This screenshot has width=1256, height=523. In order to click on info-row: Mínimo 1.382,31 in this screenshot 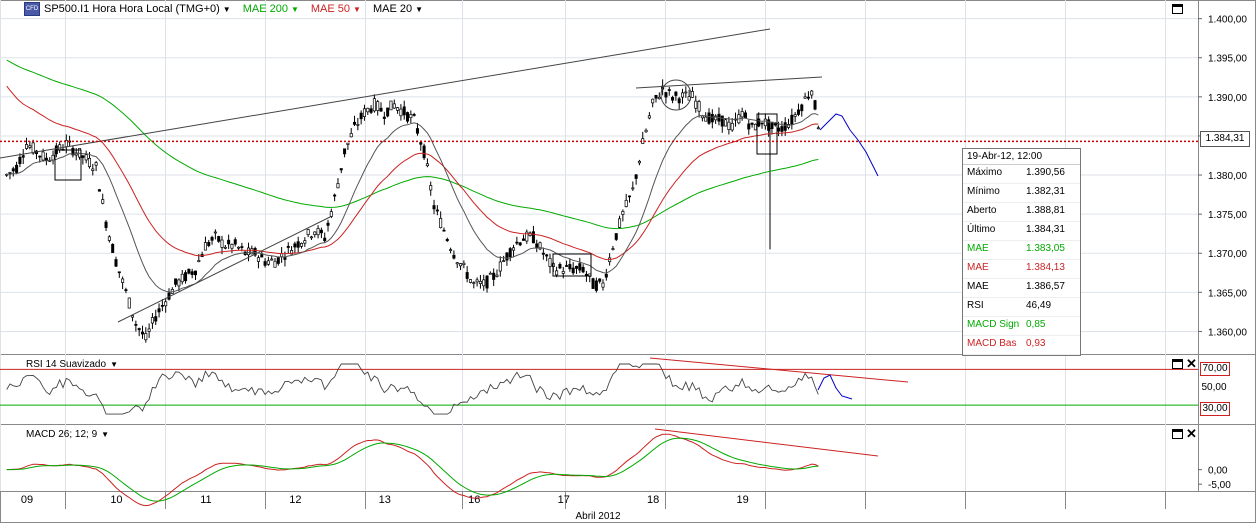, I will do `click(1021, 193)`.